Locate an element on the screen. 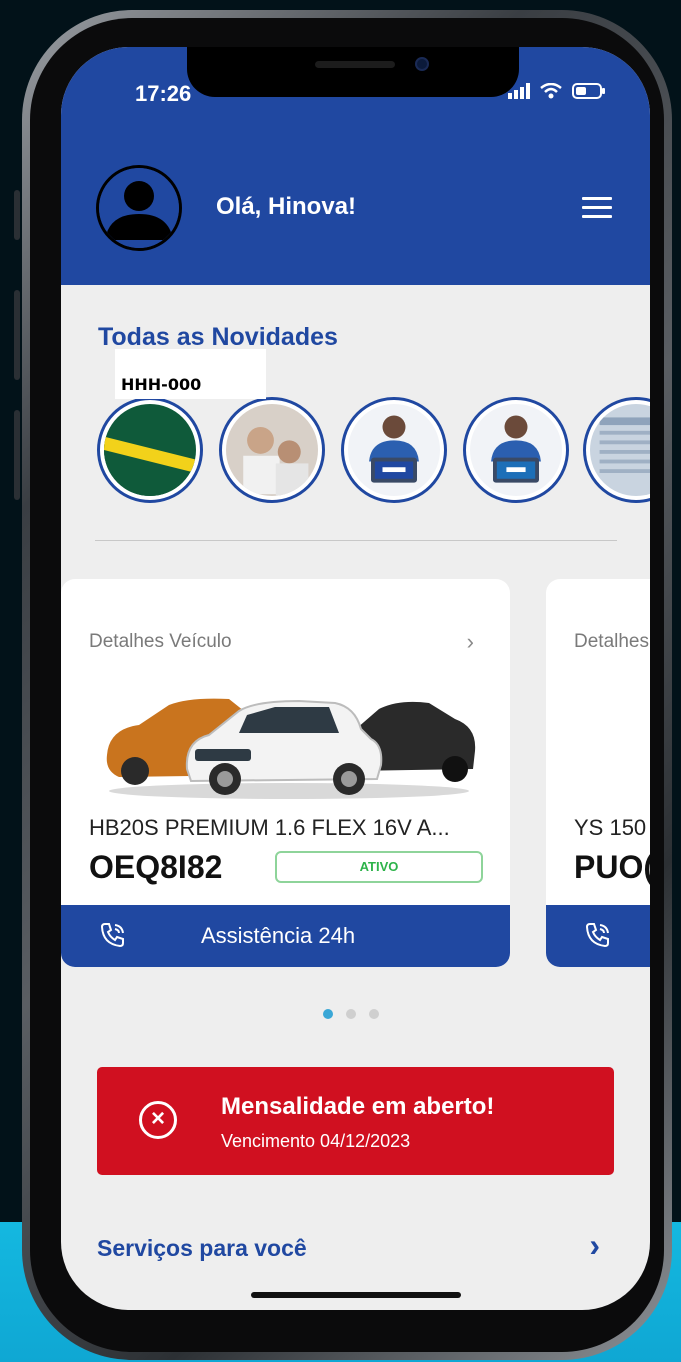 The image size is (681, 1362). carousel-pagination is located at coordinates (351, 1014).